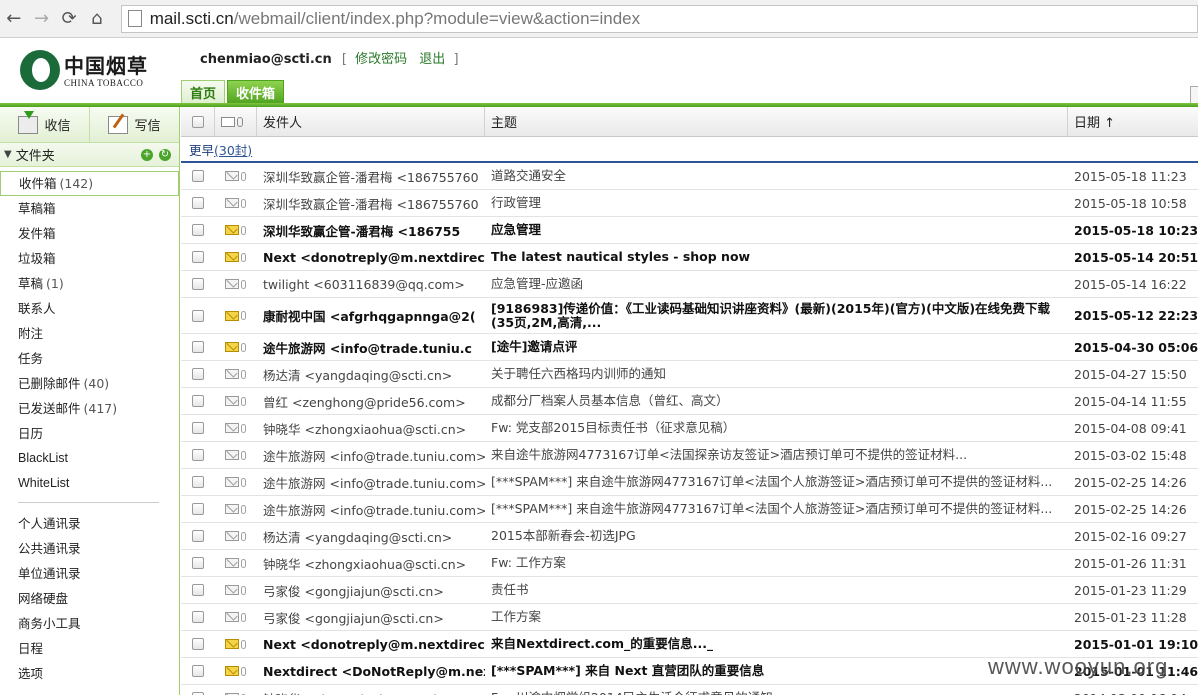 The image size is (1198, 695). What do you see at coordinates (1133, 122) in the screenshot?
I see `date-column-header: 日期 ↑` at bounding box center [1133, 122].